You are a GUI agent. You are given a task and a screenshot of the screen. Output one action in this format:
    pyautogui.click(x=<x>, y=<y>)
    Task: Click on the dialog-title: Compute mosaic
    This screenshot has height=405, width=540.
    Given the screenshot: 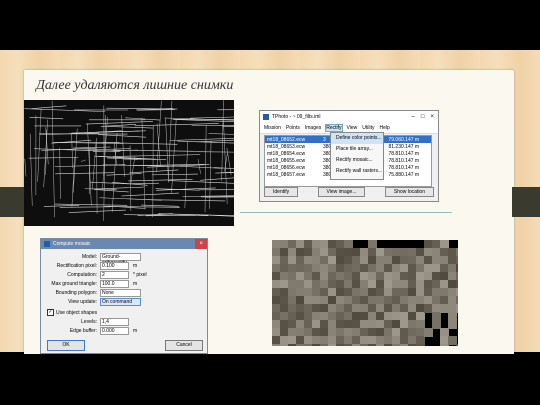 What is the action you would take?
    pyautogui.click(x=72, y=244)
    